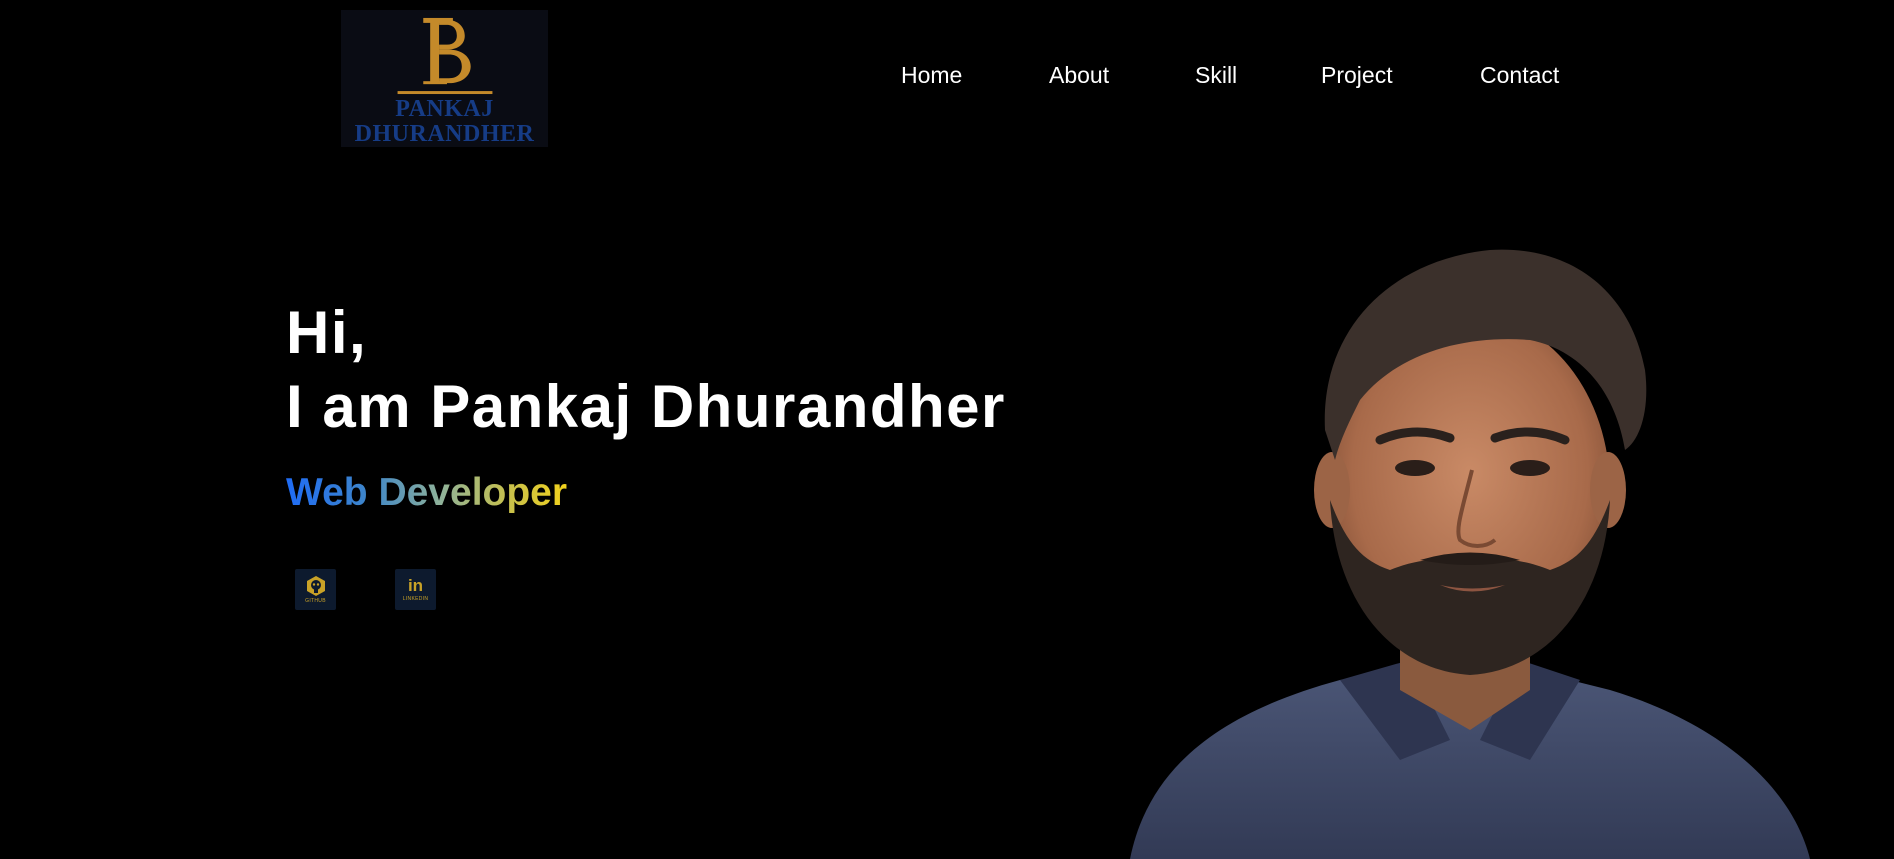 The image size is (1894, 859). Describe the element at coordinates (1519, 75) in the screenshot. I see `nav-contact-link: Contact` at that location.